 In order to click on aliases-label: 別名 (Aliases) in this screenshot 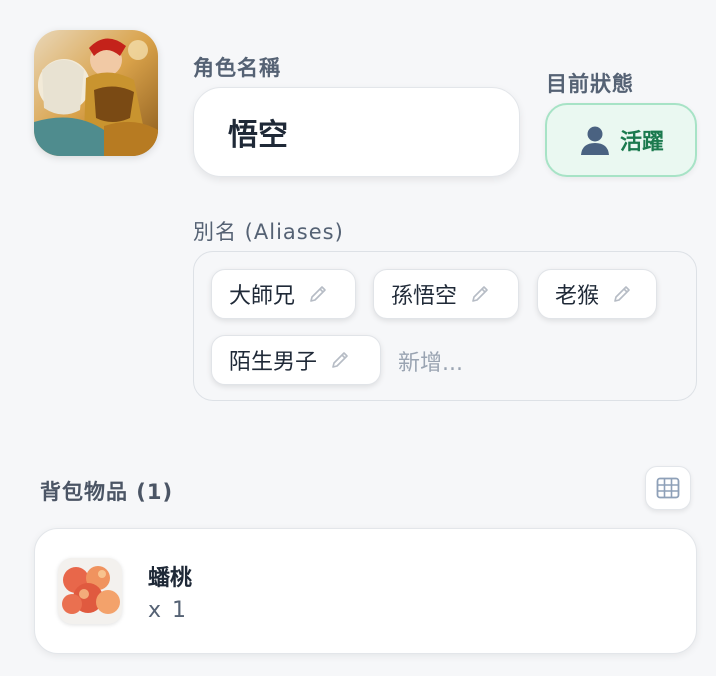, I will do `click(268, 232)`.